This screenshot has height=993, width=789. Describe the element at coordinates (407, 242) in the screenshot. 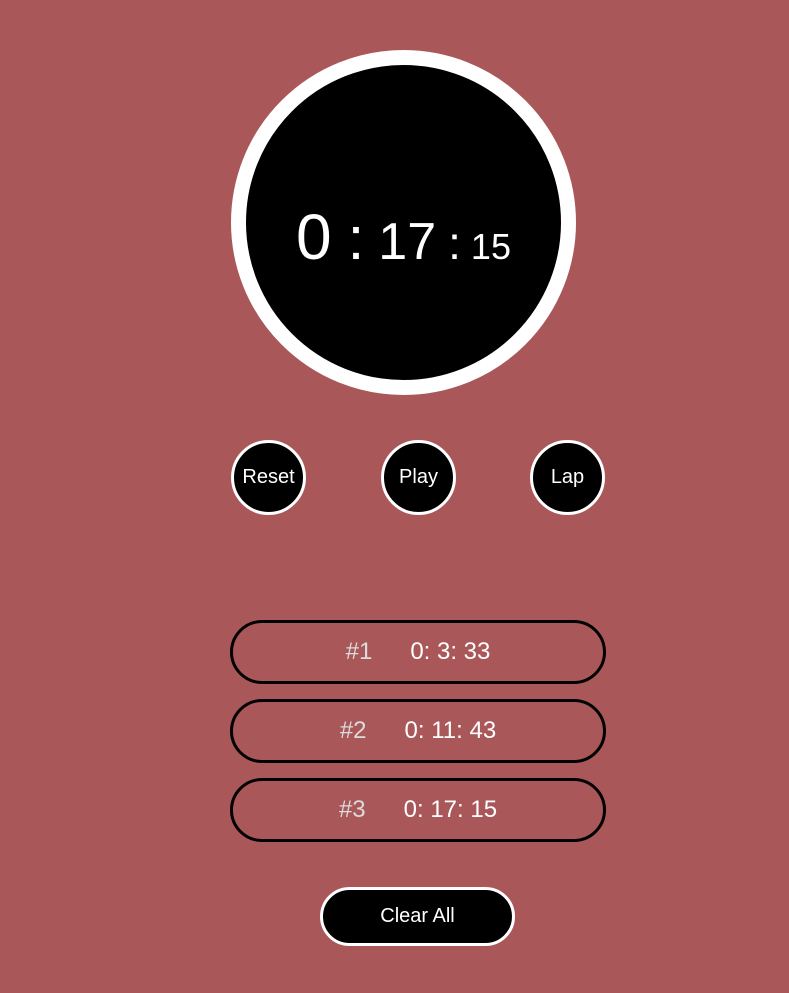

I see `minutes-value: 17` at that location.